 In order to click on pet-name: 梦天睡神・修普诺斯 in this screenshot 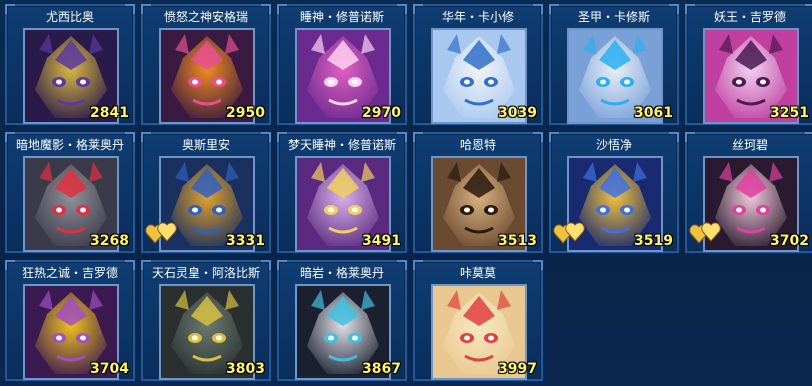, I will do `click(341, 145)`.